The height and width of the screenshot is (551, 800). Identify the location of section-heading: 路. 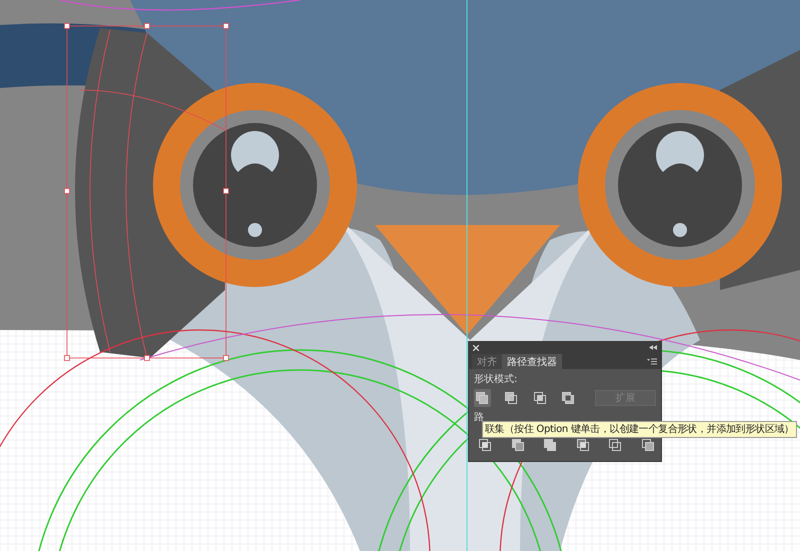
(479, 417).